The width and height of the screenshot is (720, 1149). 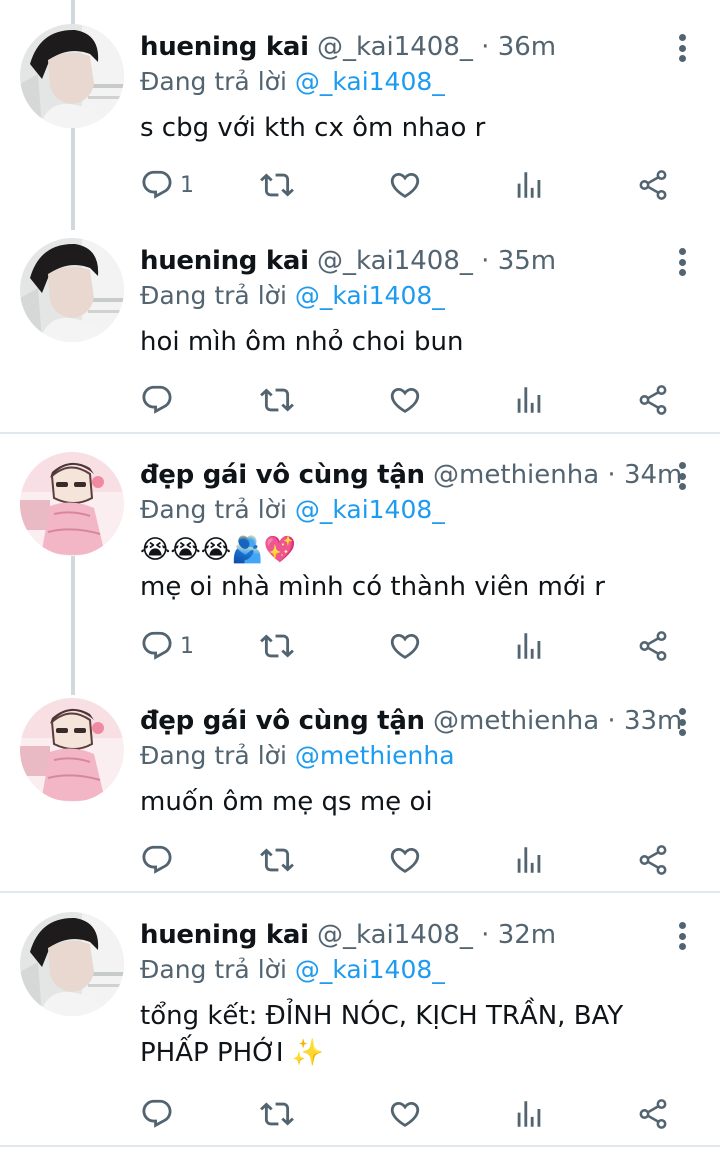 What do you see at coordinates (375, 755) in the screenshot?
I see `reply-mention: @methienha` at bounding box center [375, 755].